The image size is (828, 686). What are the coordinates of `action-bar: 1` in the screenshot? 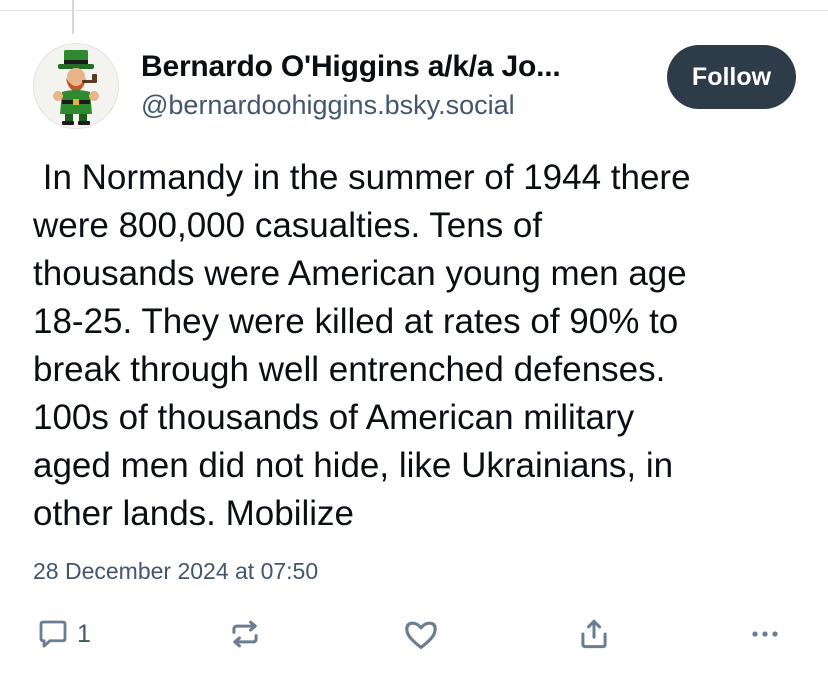 It's located at (414, 634).